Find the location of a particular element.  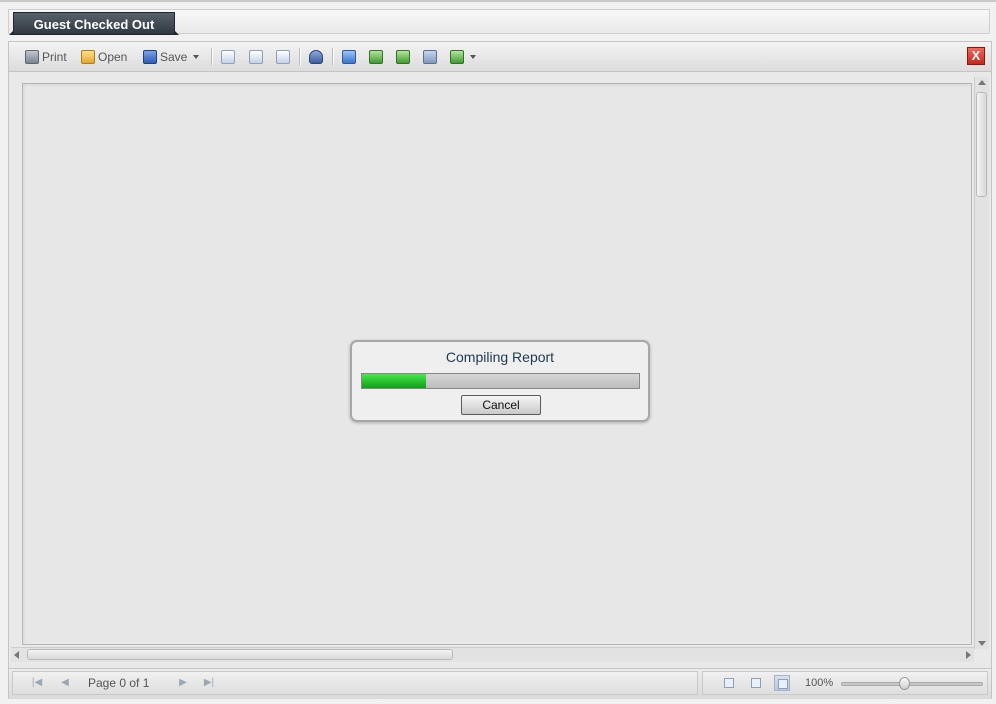

save-button: Save is located at coordinates (171, 56).